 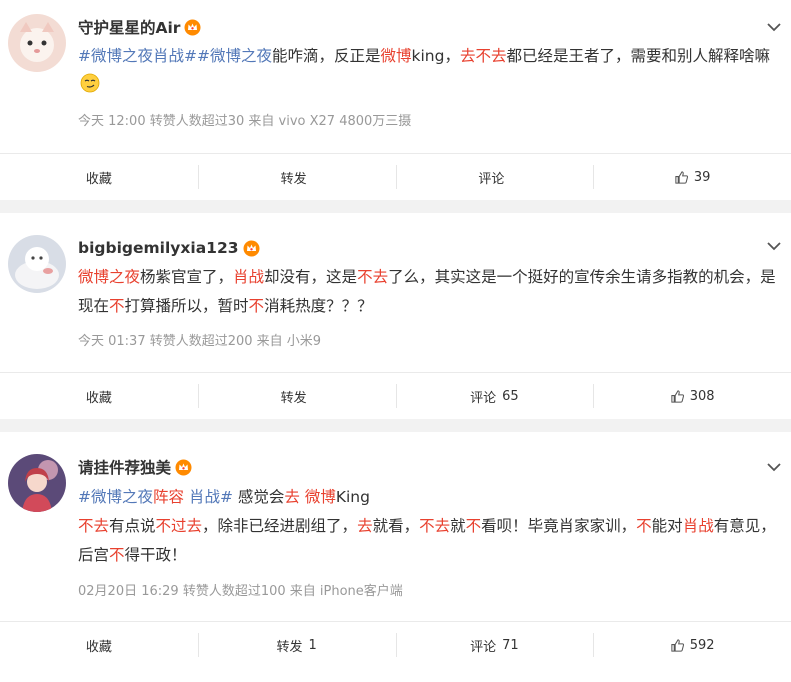 What do you see at coordinates (702, 177) in the screenshot?
I see `like-count: 39` at bounding box center [702, 177].